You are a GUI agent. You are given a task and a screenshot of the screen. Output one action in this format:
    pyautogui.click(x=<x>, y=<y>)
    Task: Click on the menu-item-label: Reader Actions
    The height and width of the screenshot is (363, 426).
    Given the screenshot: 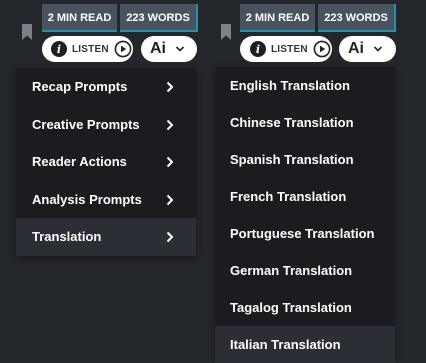 What is the action you would take?
    pyautogui.click(x=79, y=162)
    